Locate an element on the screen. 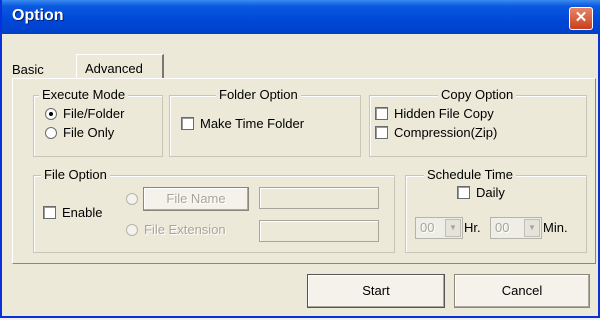  daily-label: Daily is located at coordinates (490, 192).